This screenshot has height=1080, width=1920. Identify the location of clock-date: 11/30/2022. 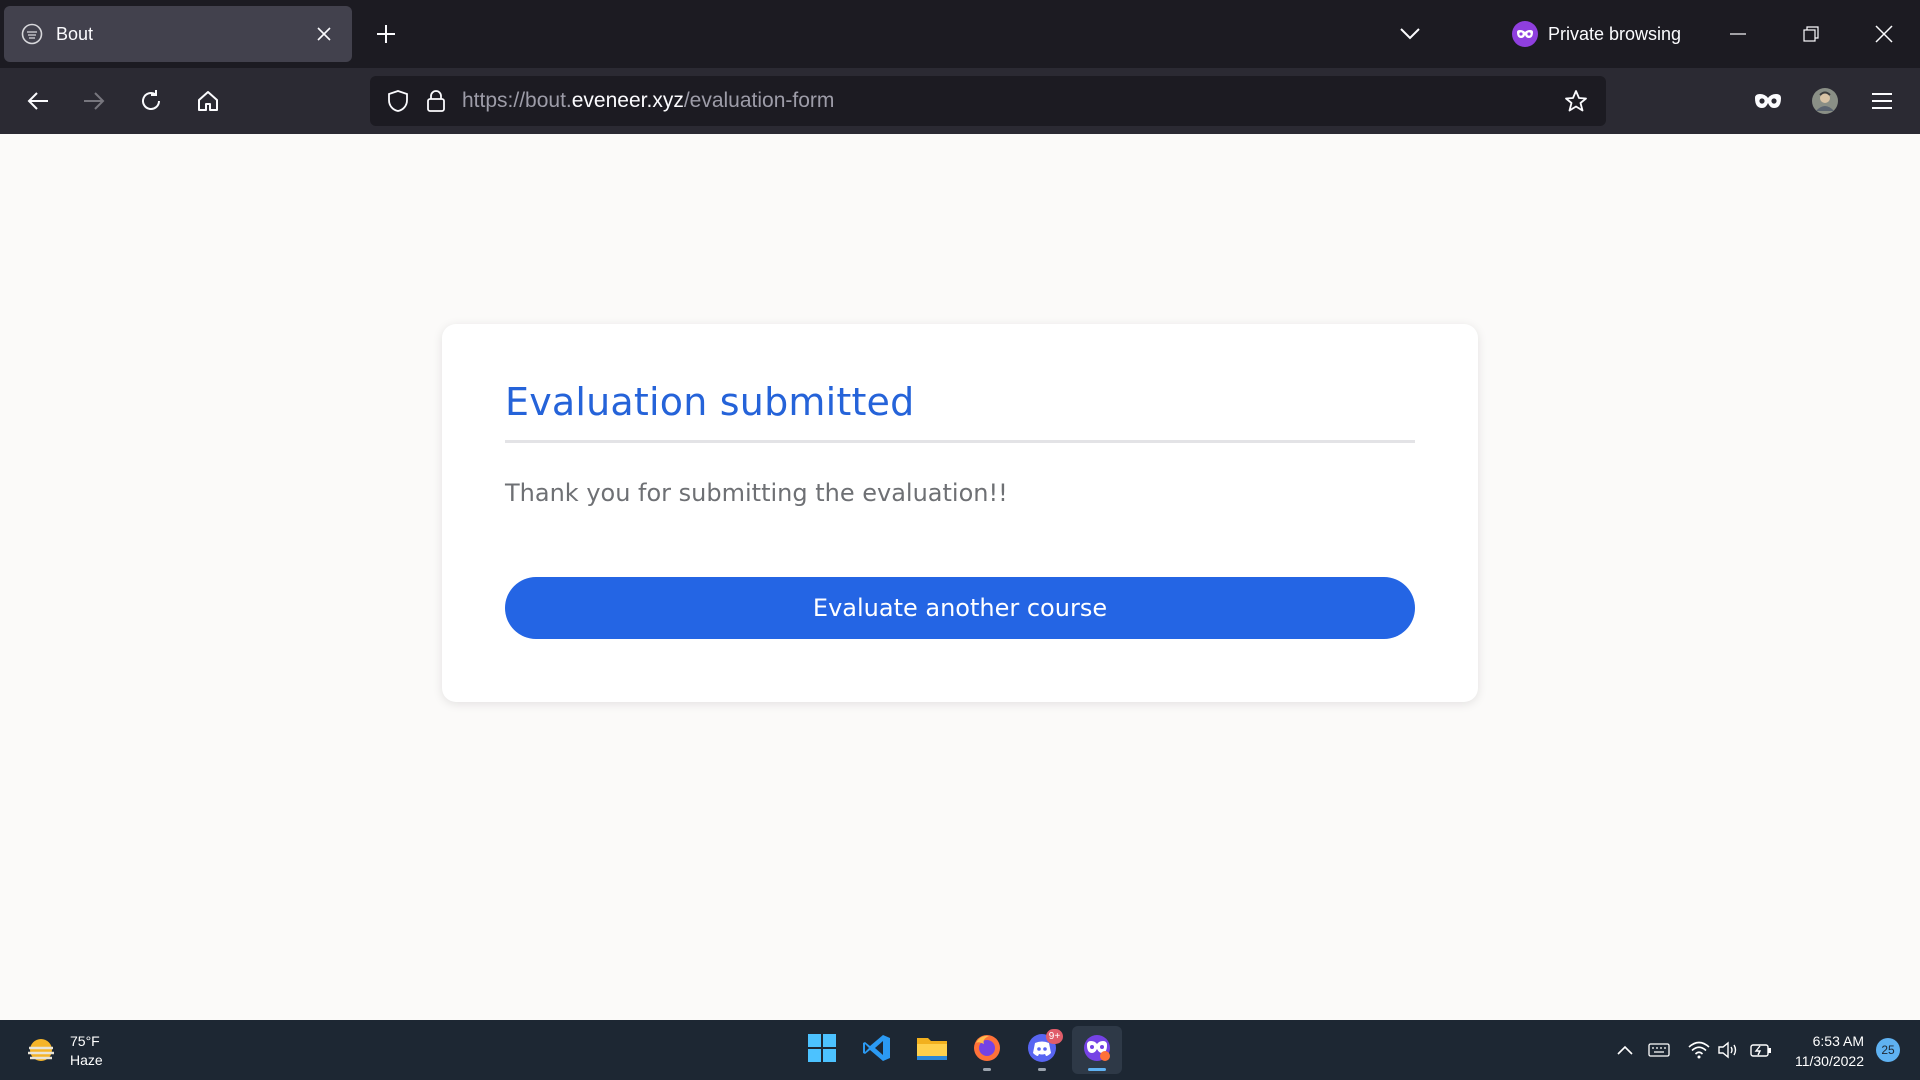
(1829, 1061).